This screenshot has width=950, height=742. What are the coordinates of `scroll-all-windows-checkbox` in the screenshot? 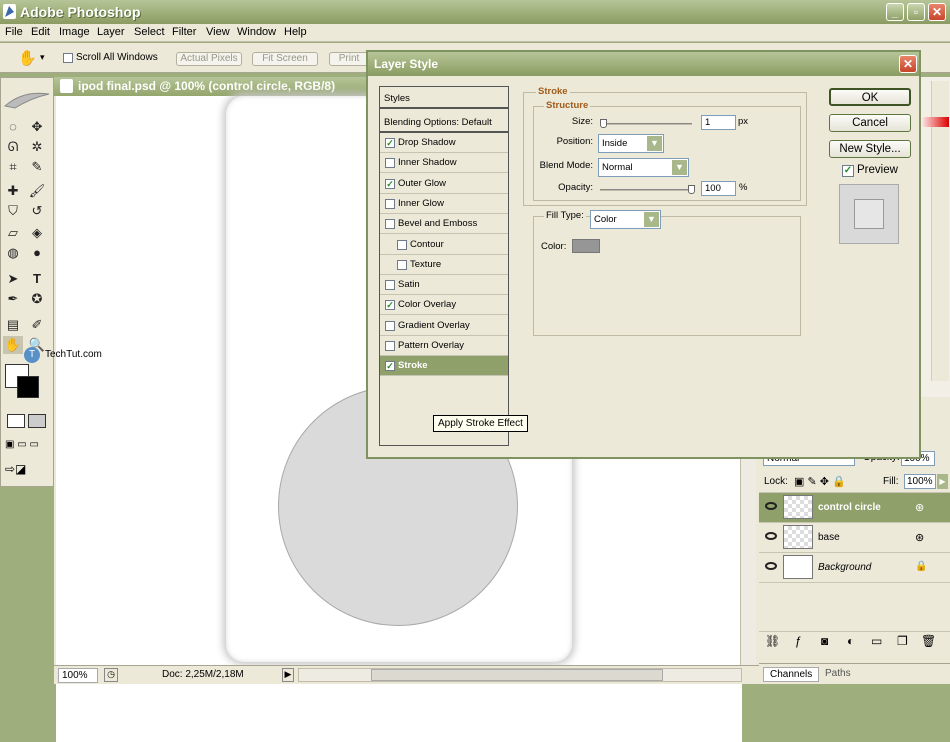 It's located at (68, 58).